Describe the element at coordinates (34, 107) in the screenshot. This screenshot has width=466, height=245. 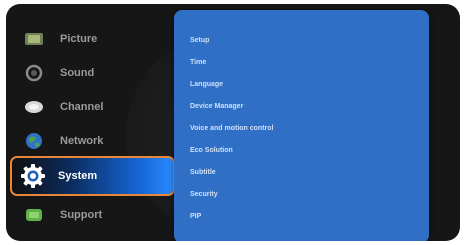
I see `channel-icon` at that location.